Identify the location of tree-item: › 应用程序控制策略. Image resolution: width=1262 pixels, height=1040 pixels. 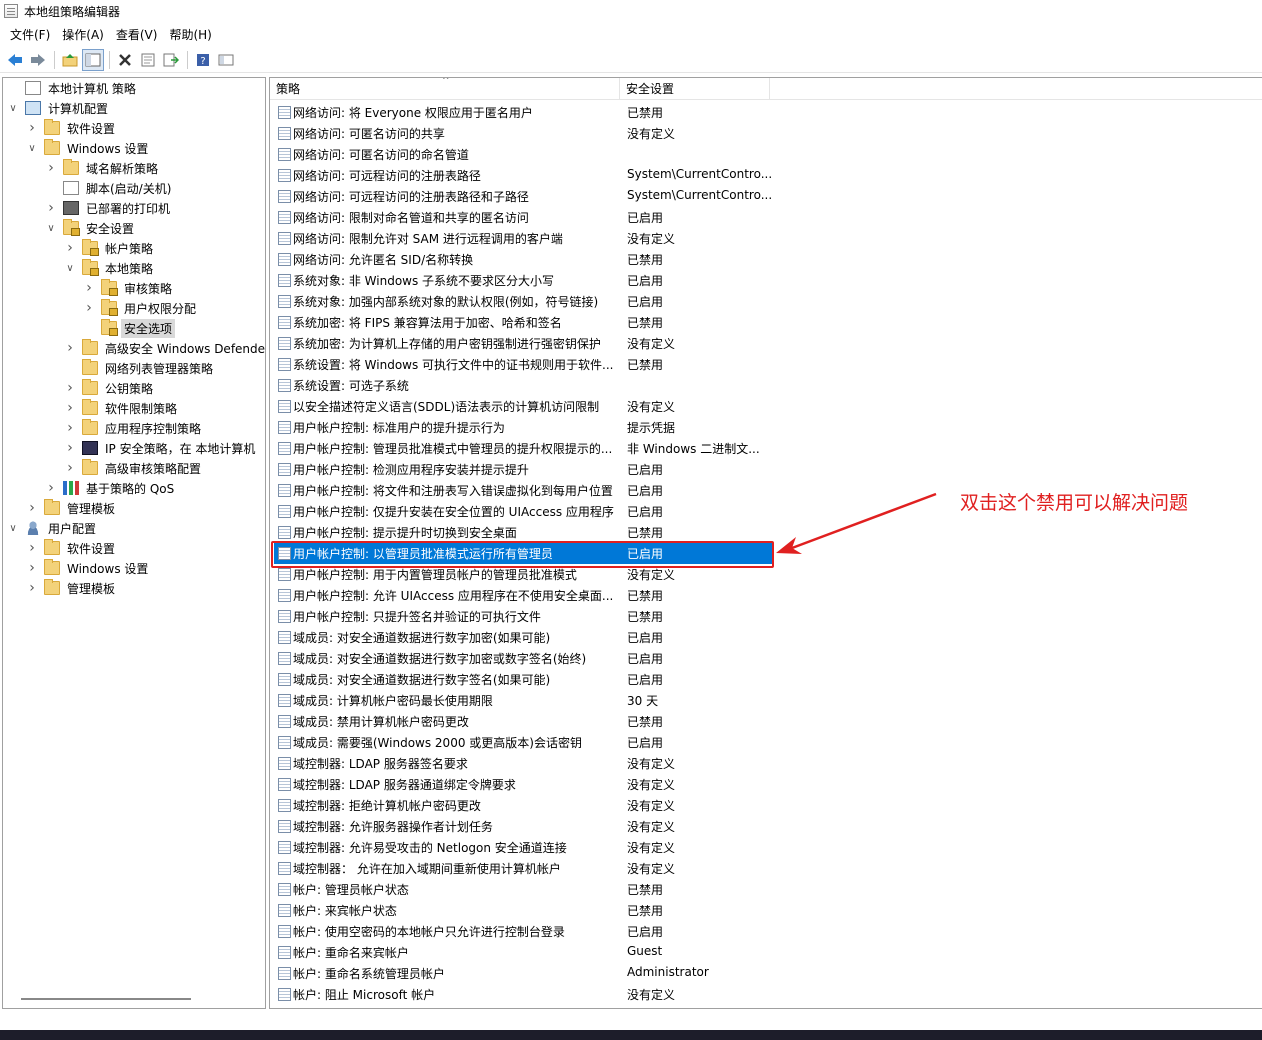
(134, 428).